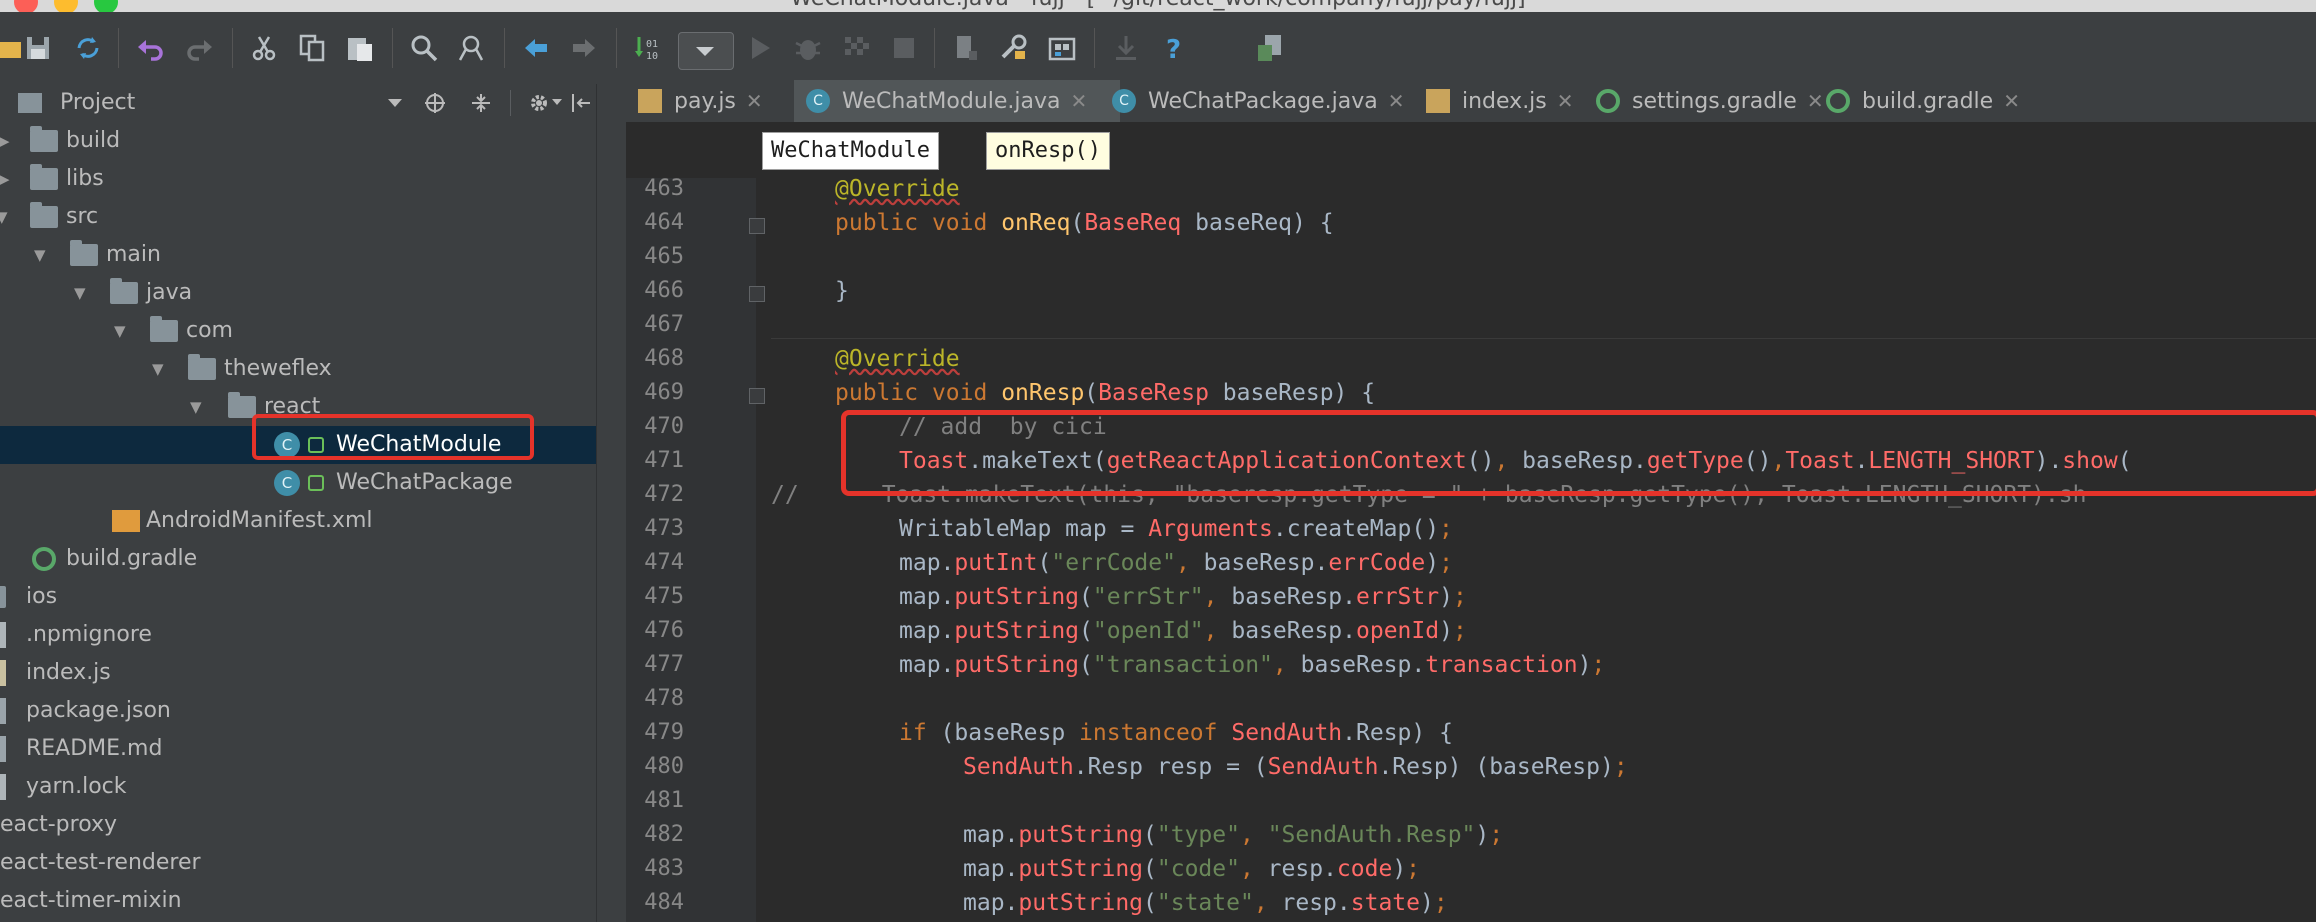 This screenshot has height=922, width=2316. I want to click on project-panel-title: Project, so click(97, 103).